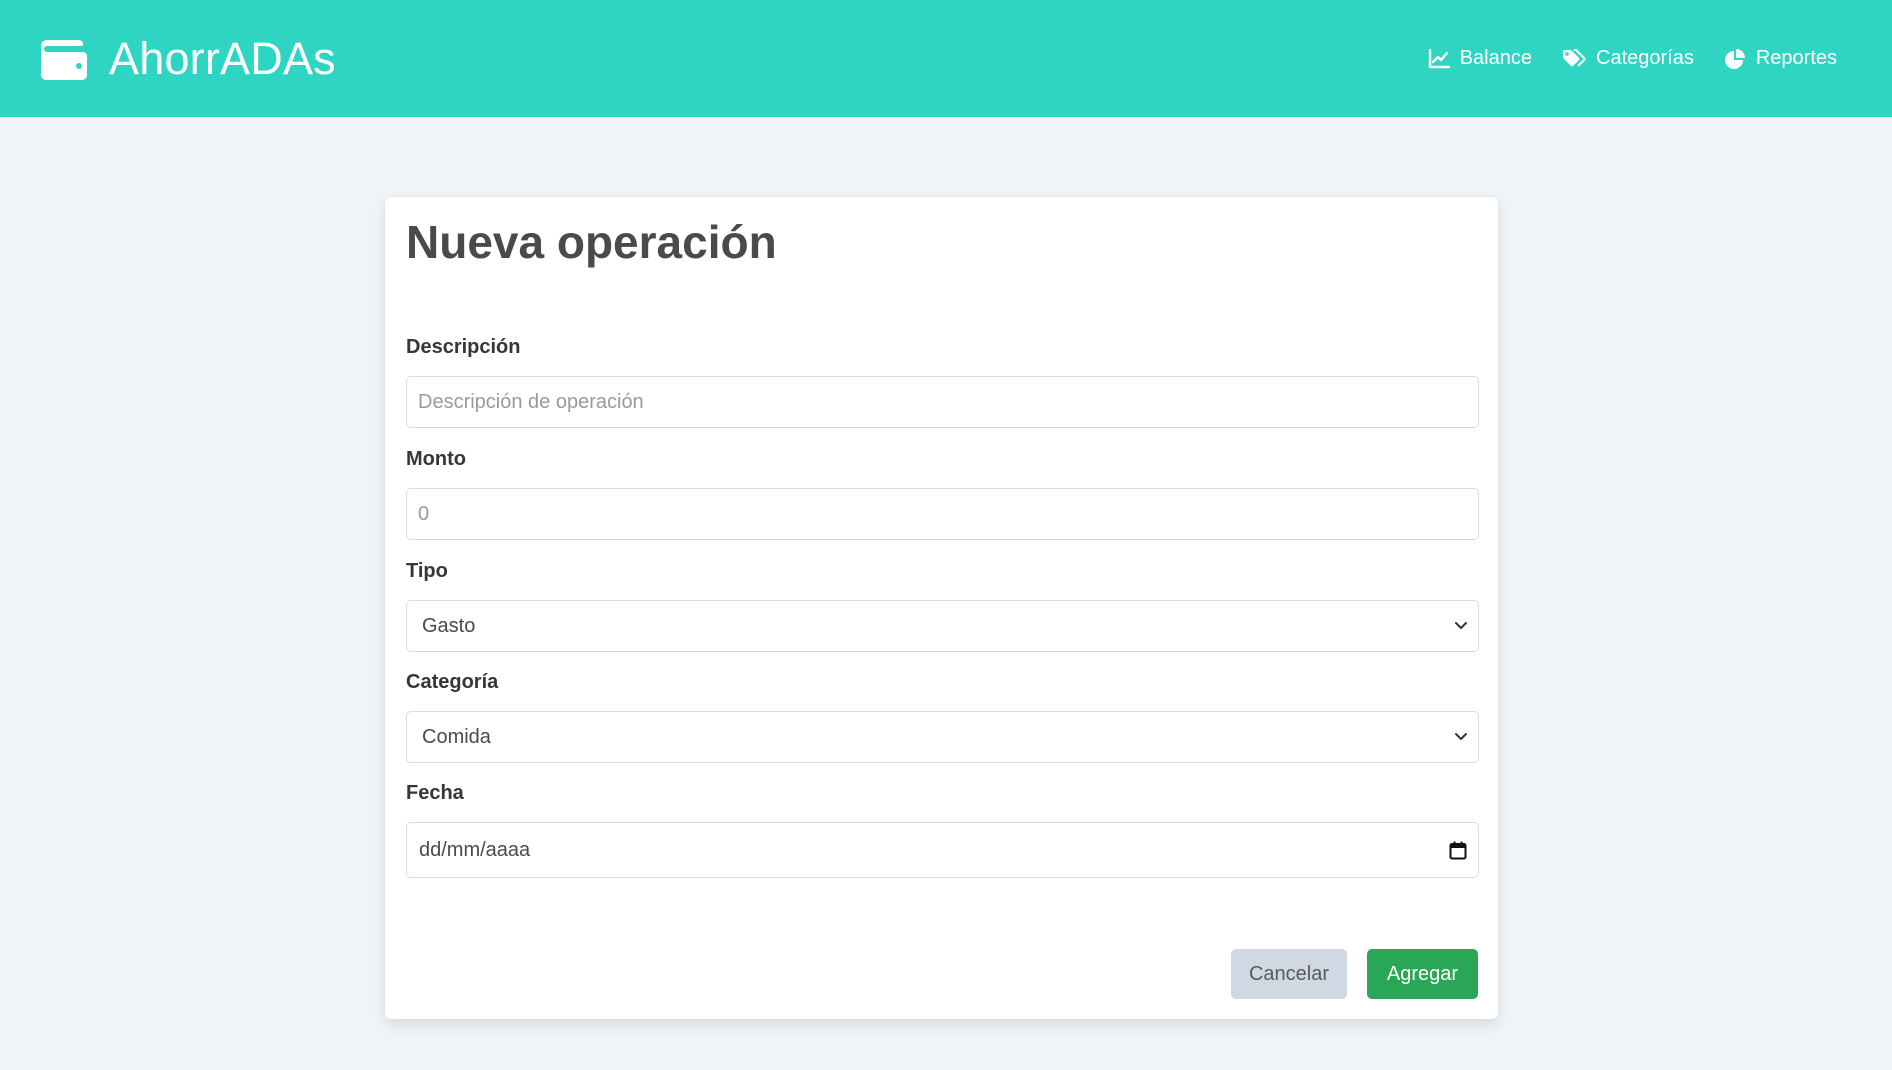  What do you see at coordinates (424, 513) in the screenshot?
I see `monto-placeholder: 0` at bounding box center [424, 513].